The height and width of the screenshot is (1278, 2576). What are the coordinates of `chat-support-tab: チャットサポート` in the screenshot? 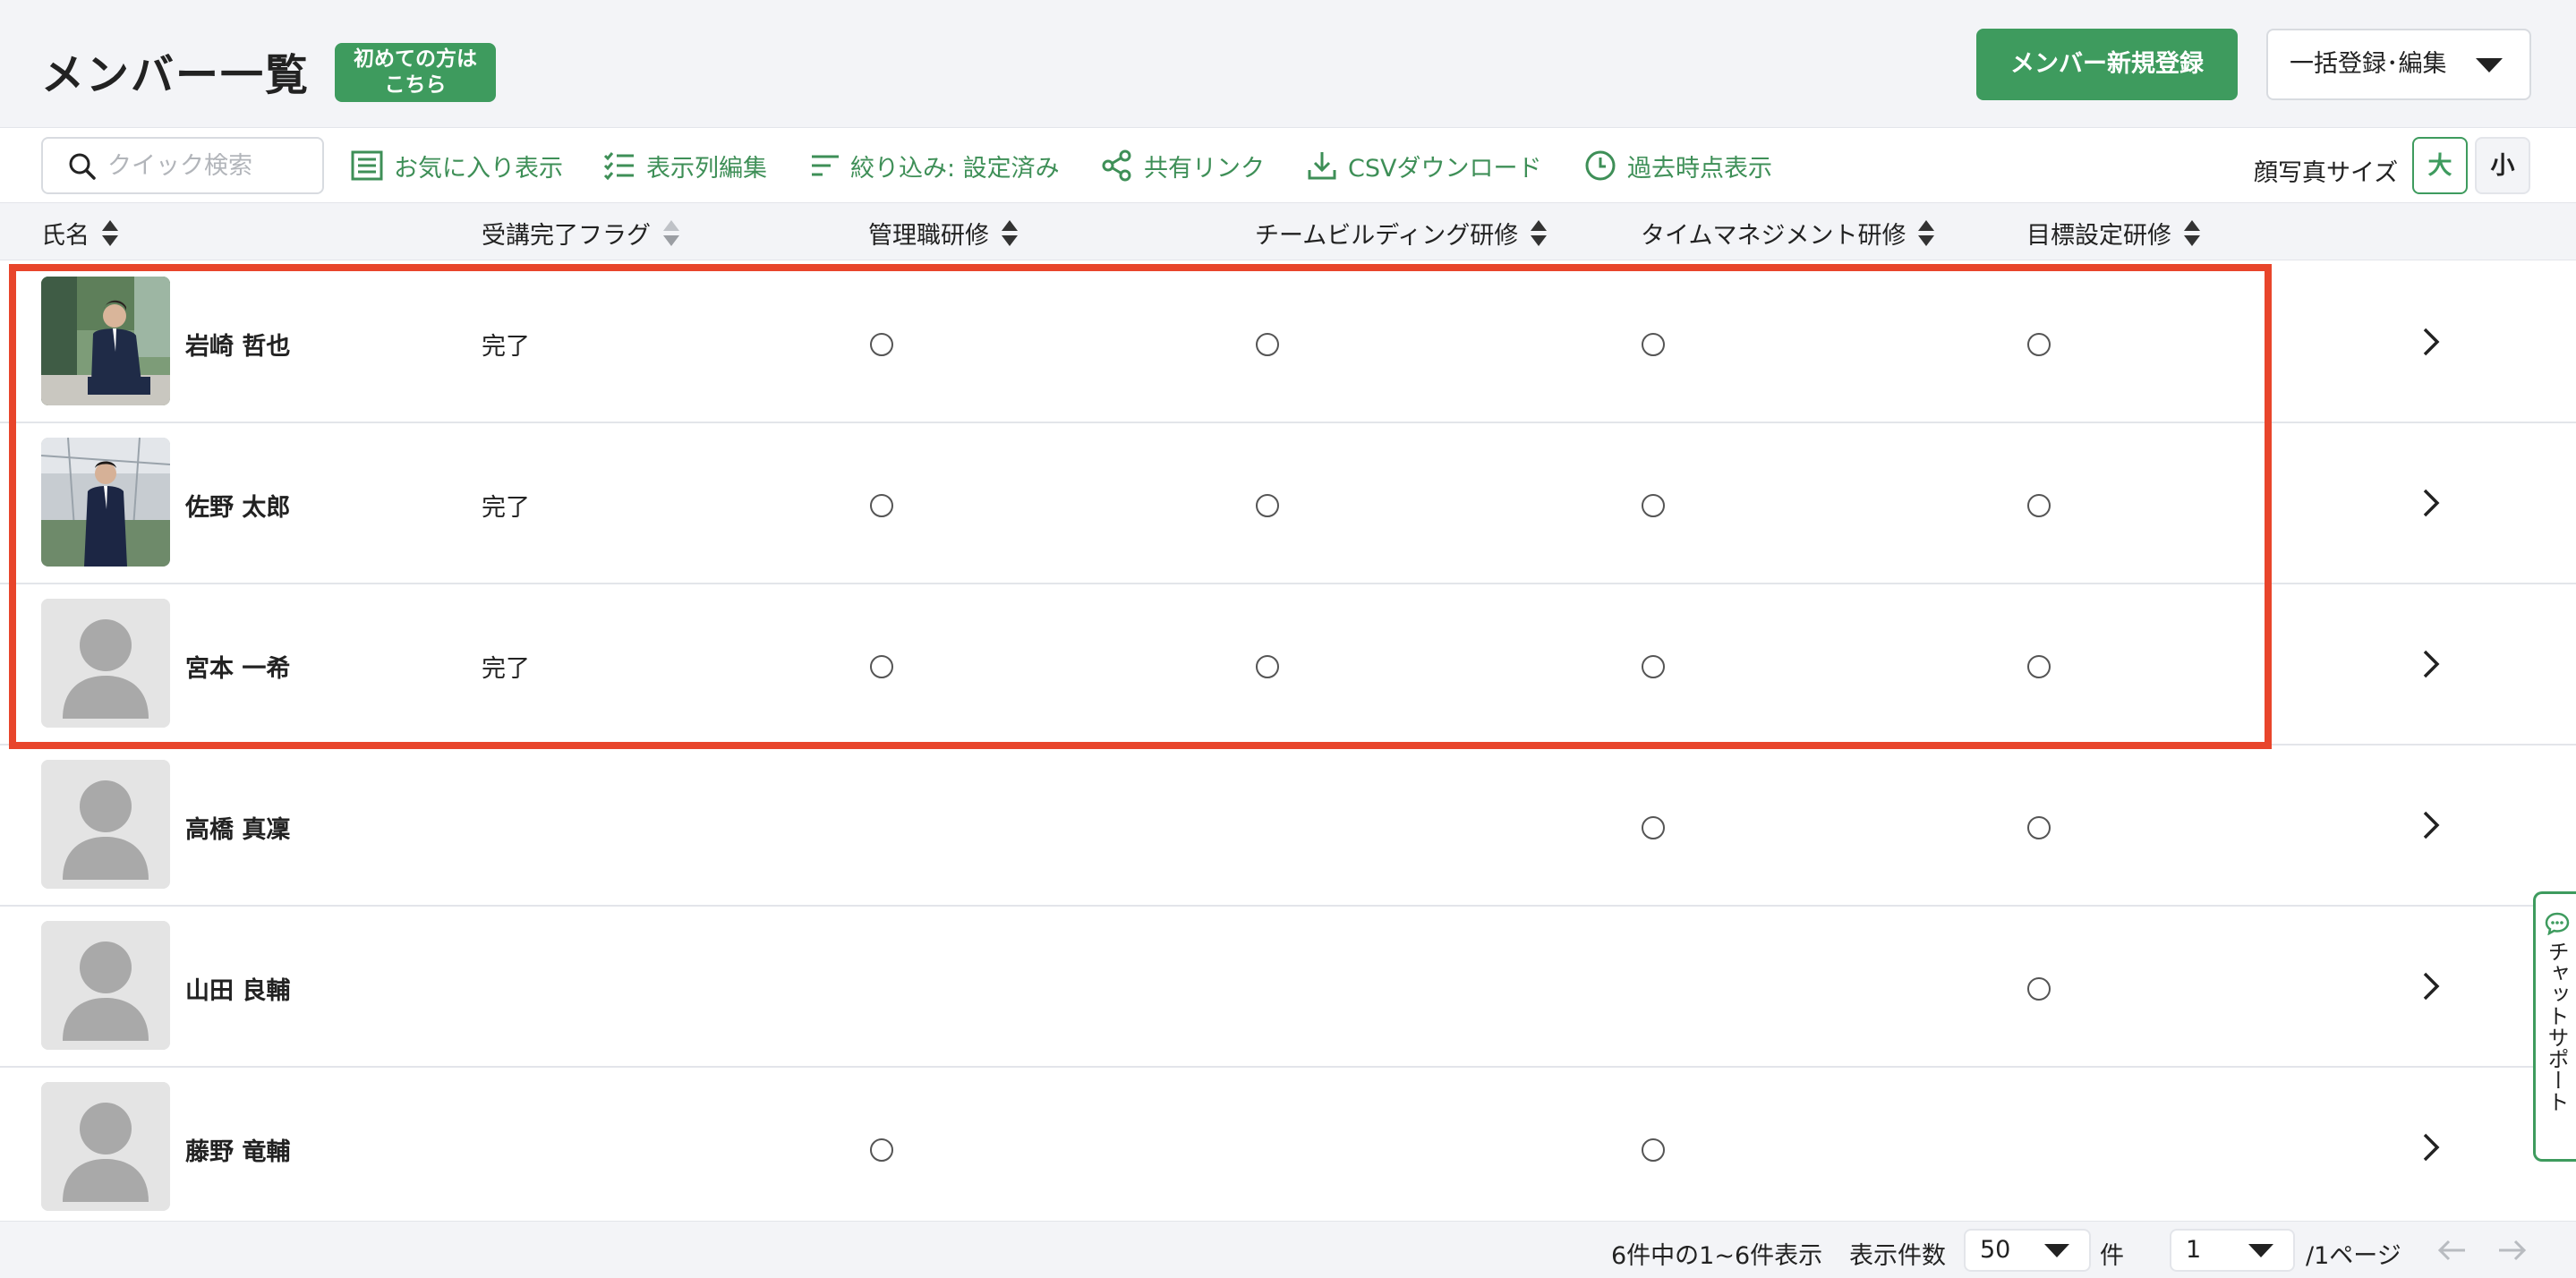 It's located at (2554, 1026).